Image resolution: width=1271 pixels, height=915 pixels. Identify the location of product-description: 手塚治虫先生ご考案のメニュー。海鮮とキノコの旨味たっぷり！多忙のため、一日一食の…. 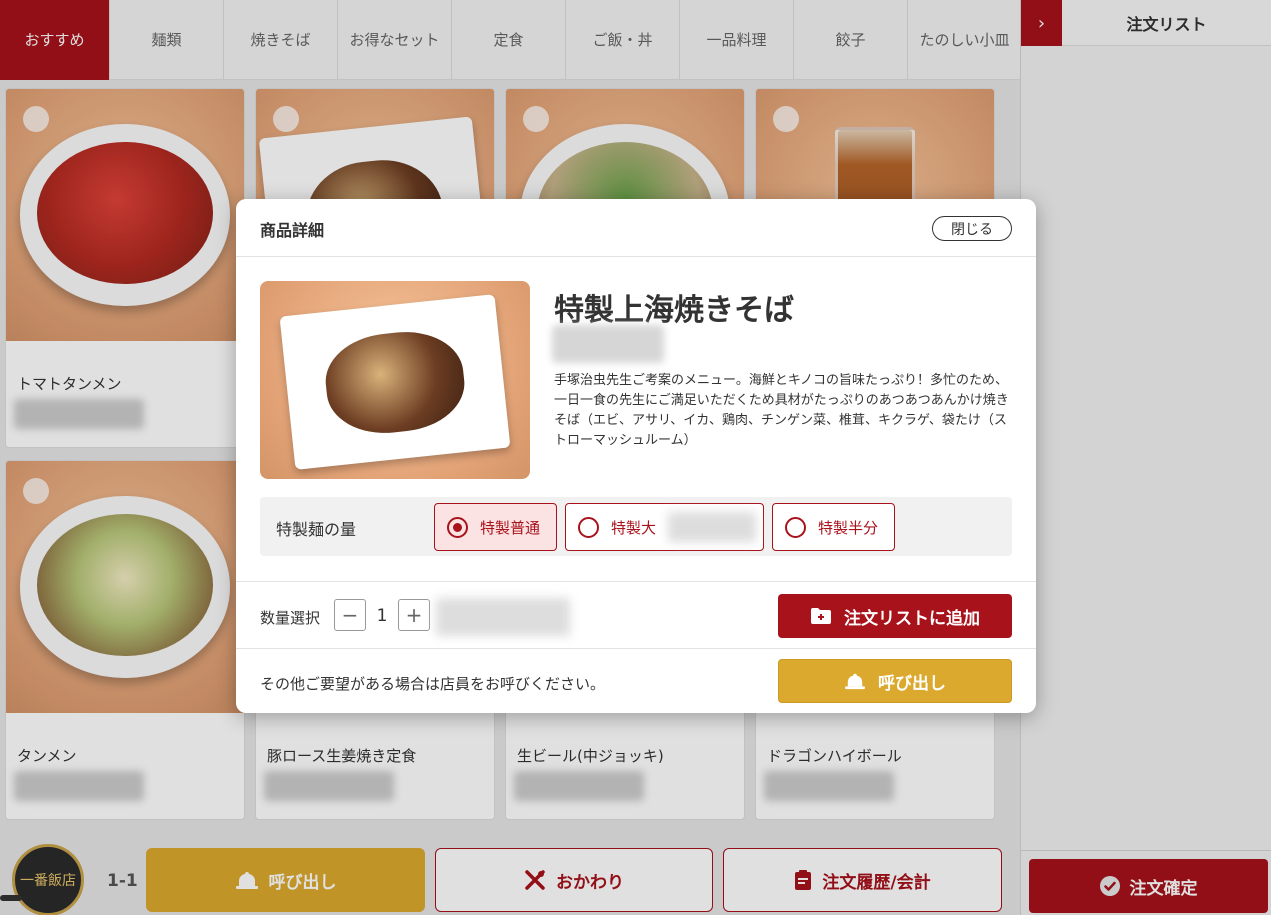
(781, 410).